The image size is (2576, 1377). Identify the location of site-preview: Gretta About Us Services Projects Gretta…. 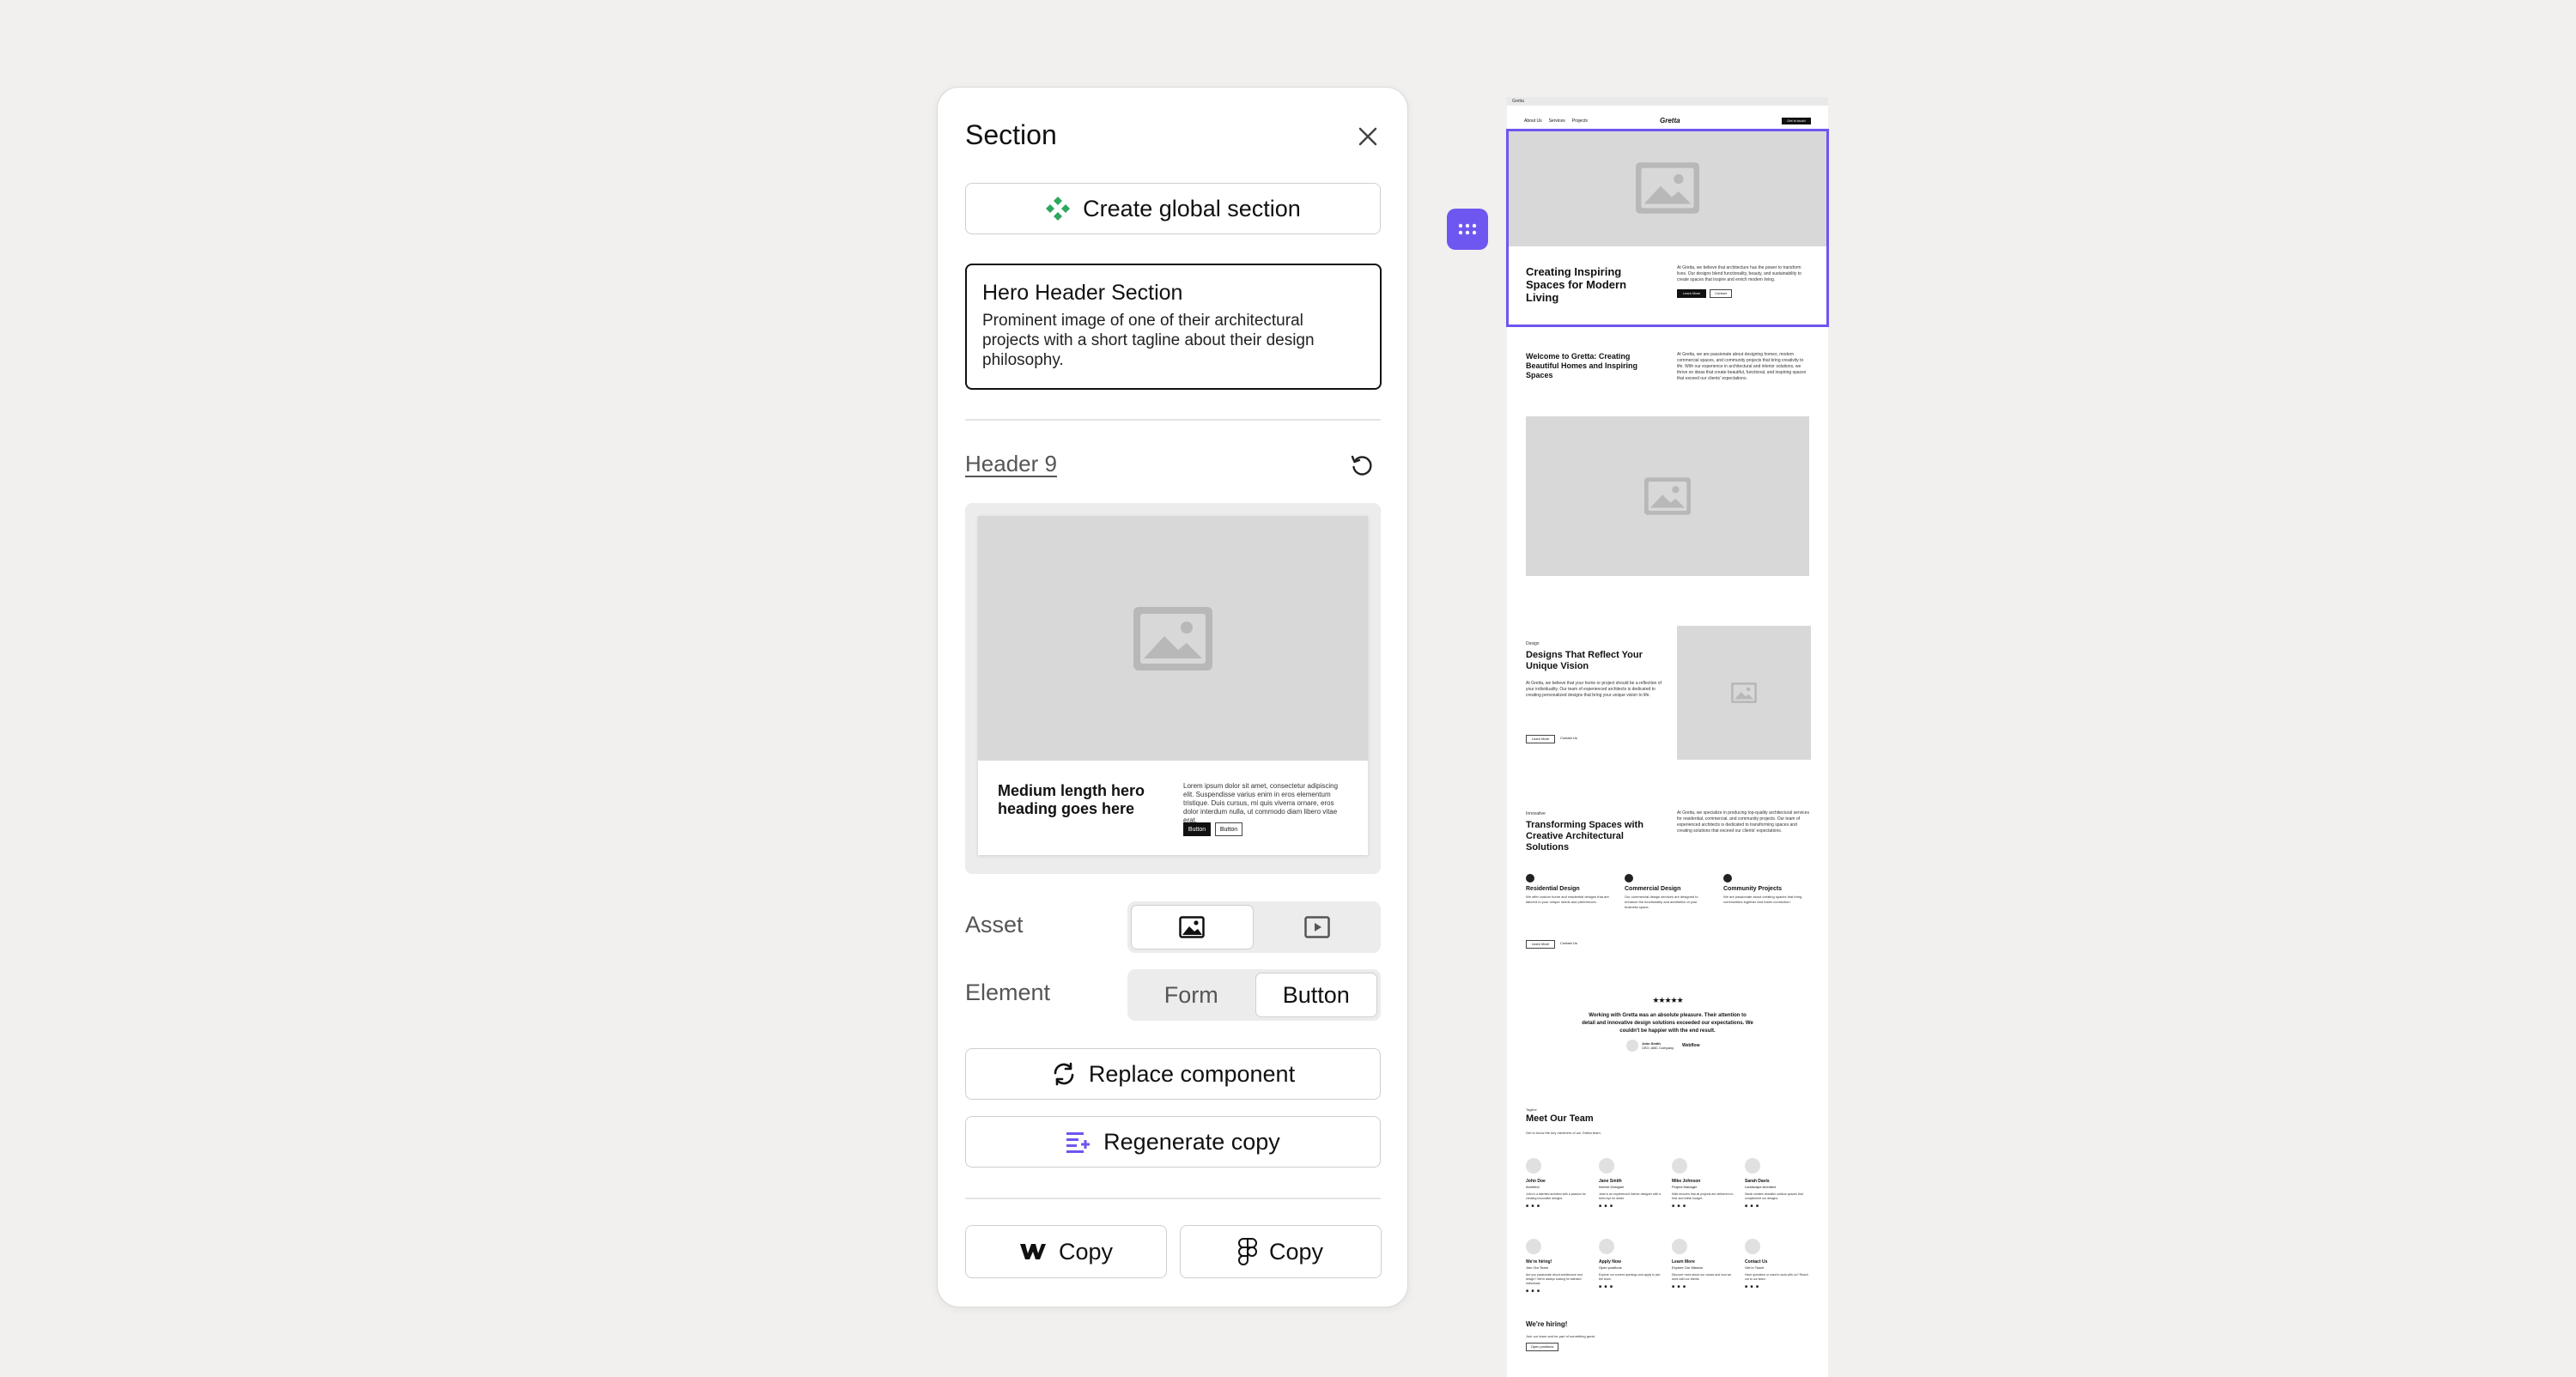
(1667, 737).